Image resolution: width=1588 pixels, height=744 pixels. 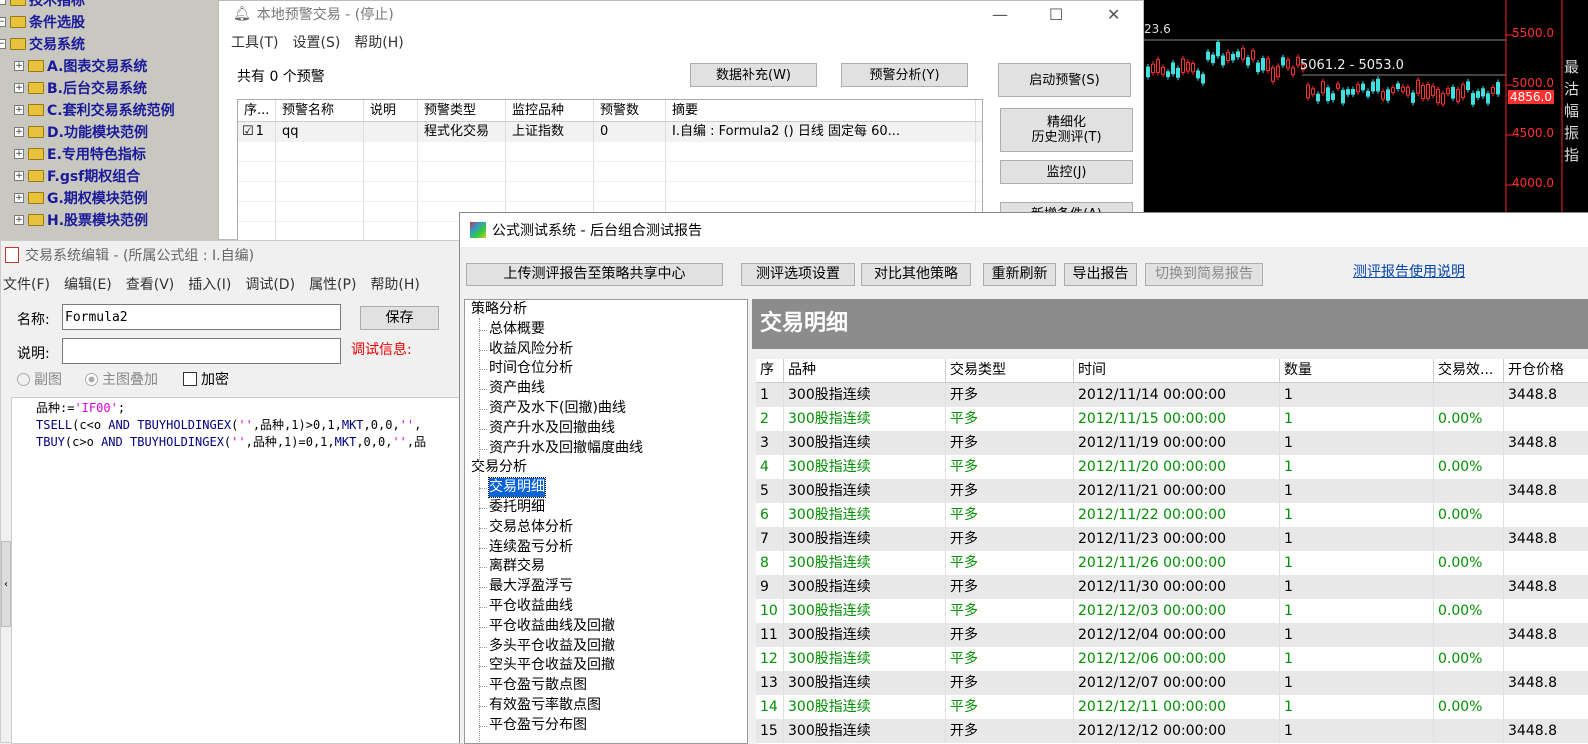 I want to click on help-link: 测评报告使用说明, so click(x=1409, y=271).